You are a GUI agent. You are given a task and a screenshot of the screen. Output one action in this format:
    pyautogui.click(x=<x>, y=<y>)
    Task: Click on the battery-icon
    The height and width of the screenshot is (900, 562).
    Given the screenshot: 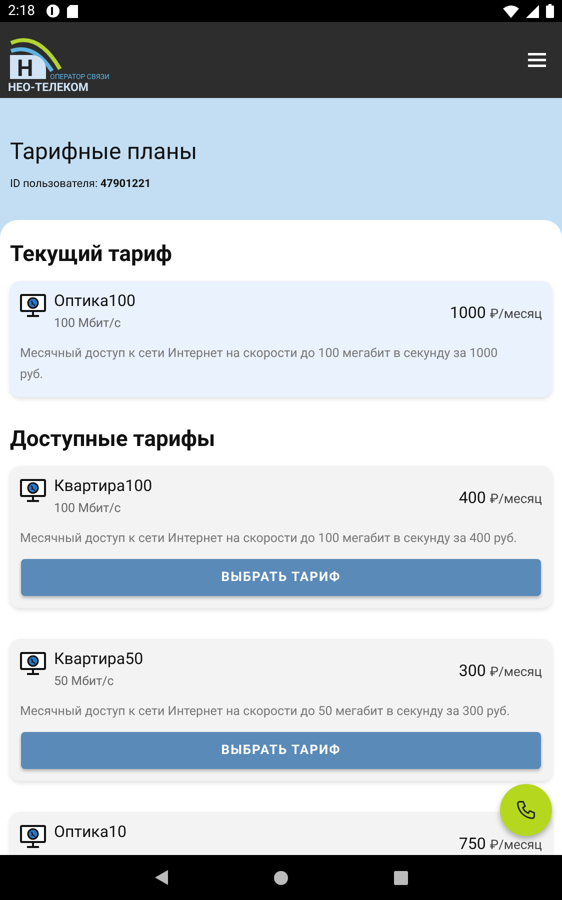 What is the action you would take?
    pyautogui.click(x=550, y=11)
    